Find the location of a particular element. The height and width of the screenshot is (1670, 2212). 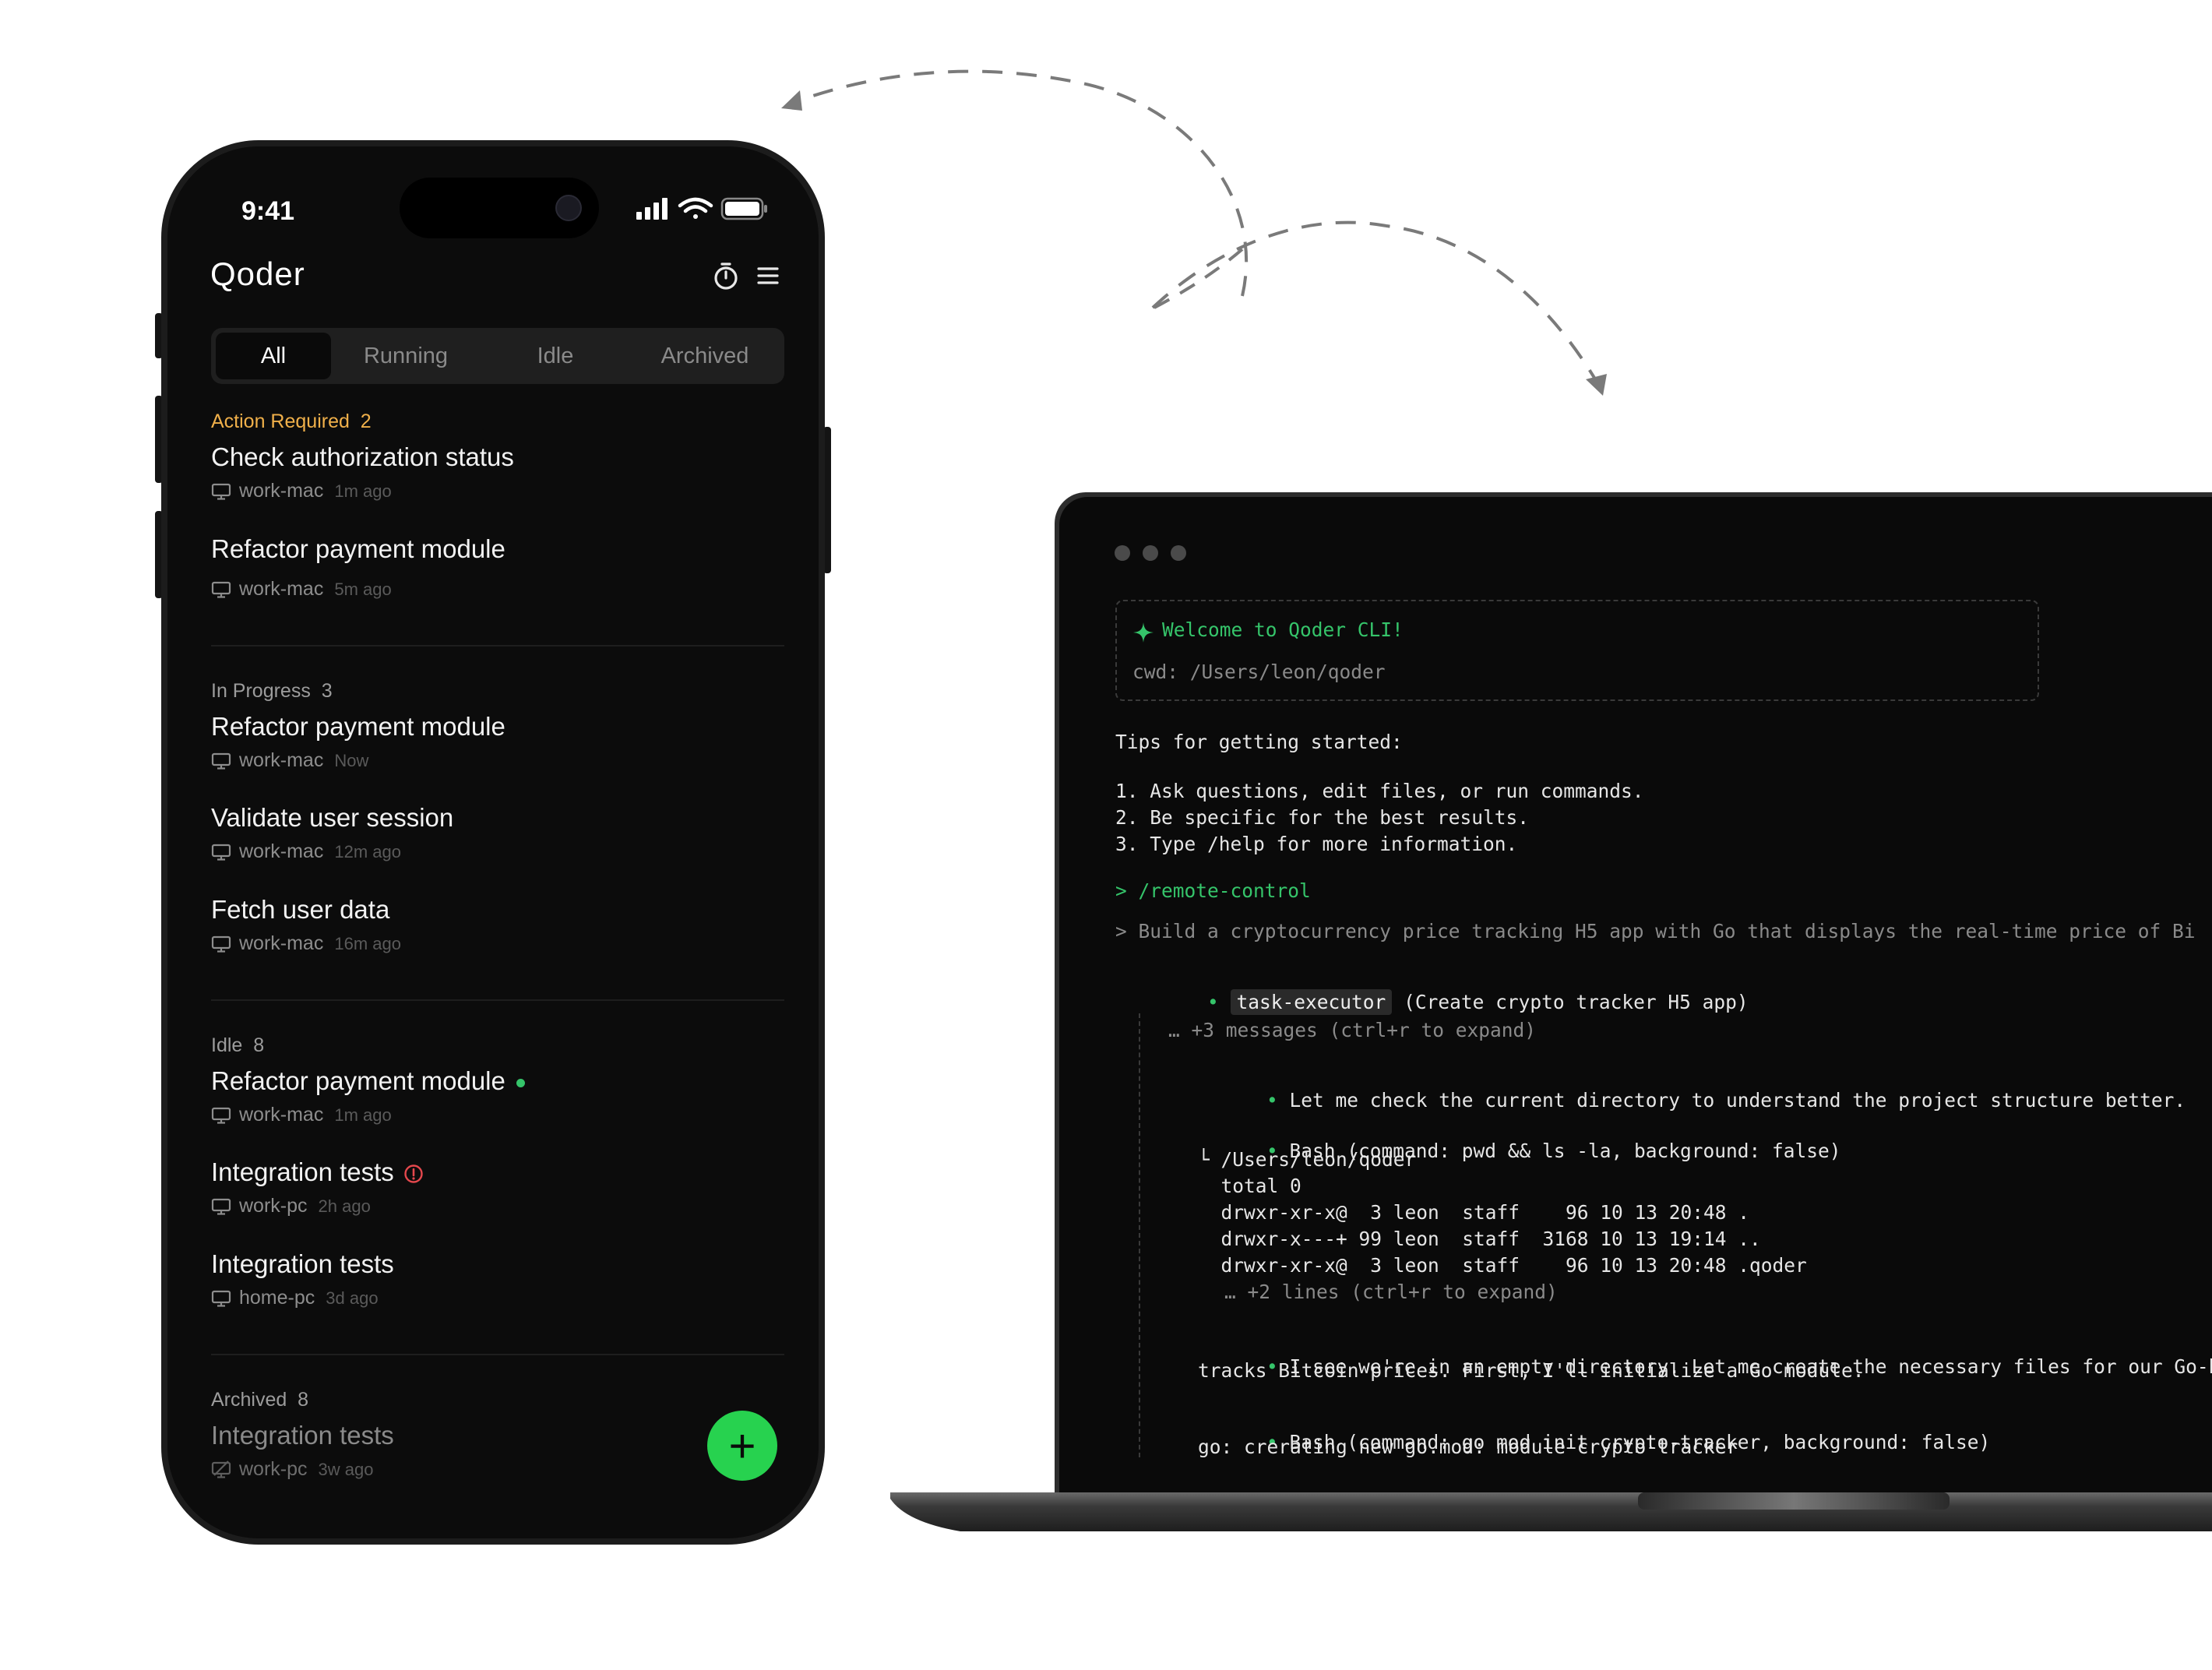

tree-connector is located at coordinates (1140, 1235).